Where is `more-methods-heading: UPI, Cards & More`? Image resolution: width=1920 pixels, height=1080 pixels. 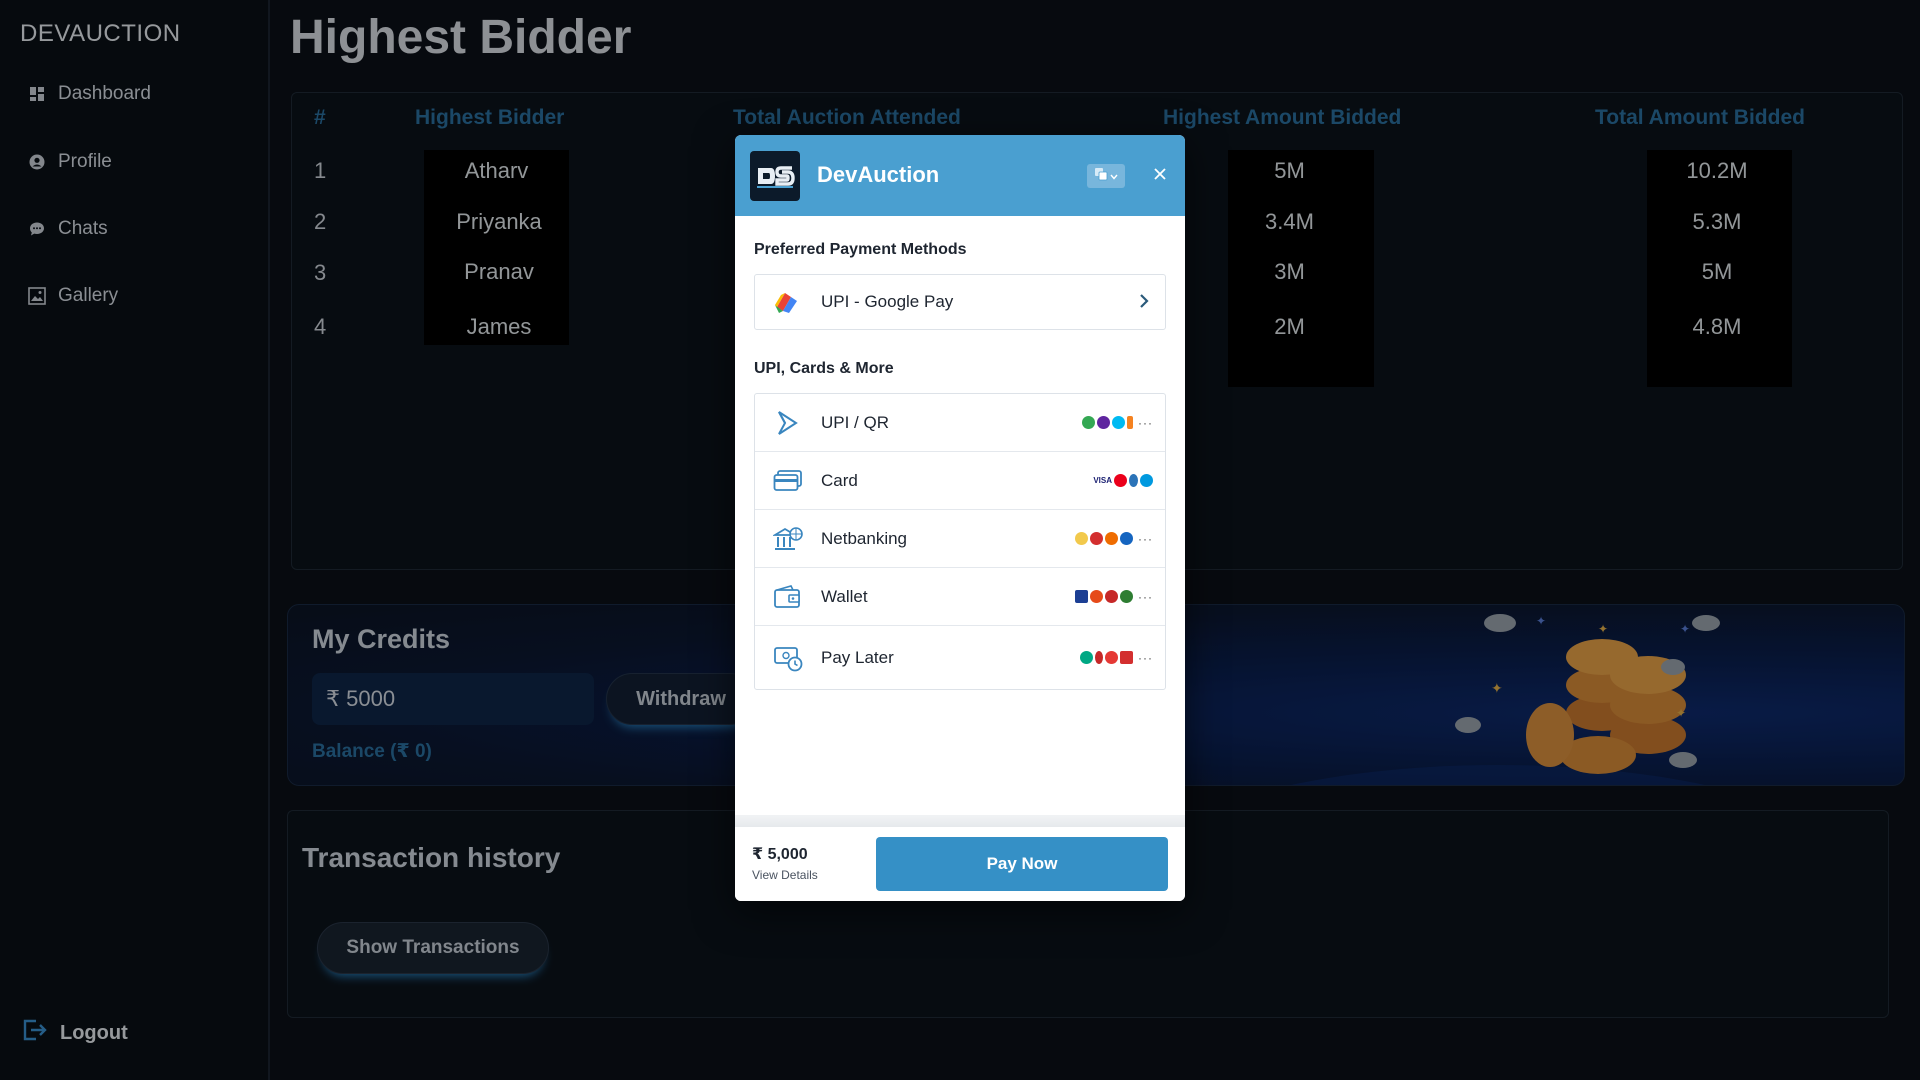 more-methods-heading: UPI, Cards & More is located at coordinates (824, 368).